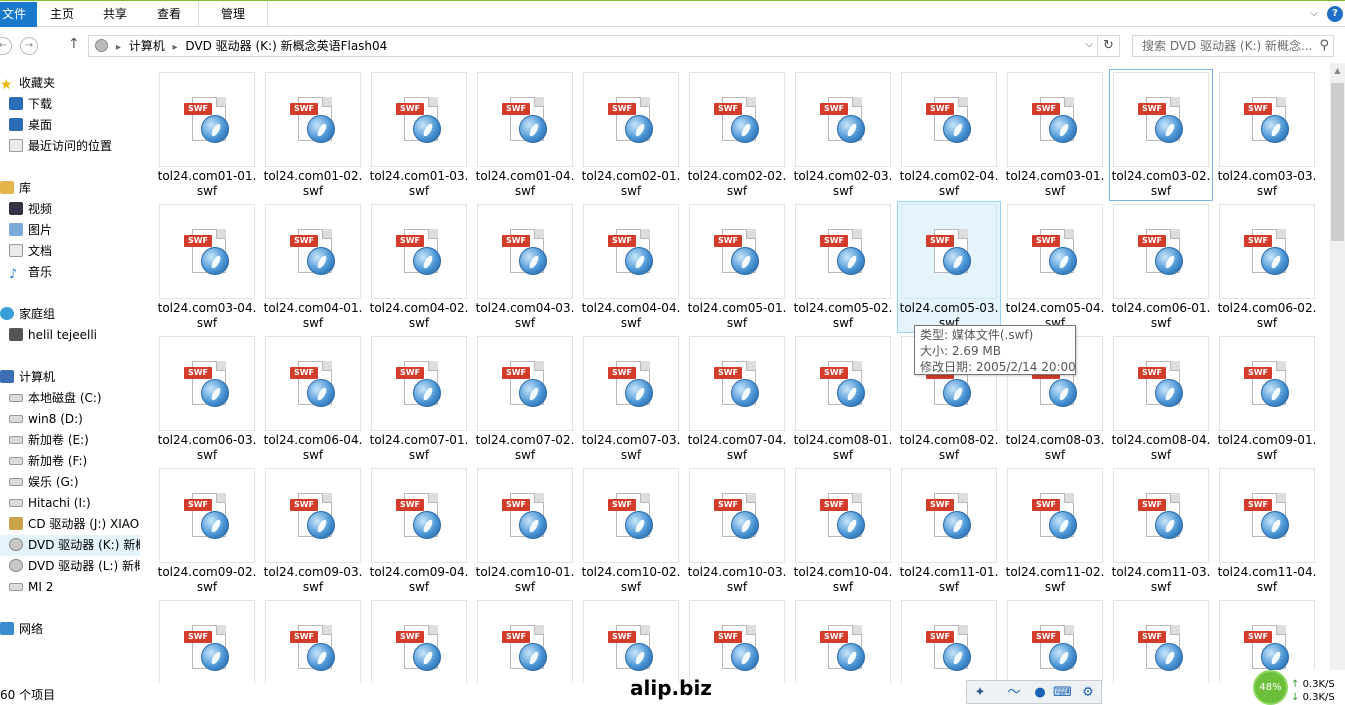  Describe the element at coordinates (207, 268) in the screenshot. I see `file-item: SWF tol24.com03-04. swf` at that location.